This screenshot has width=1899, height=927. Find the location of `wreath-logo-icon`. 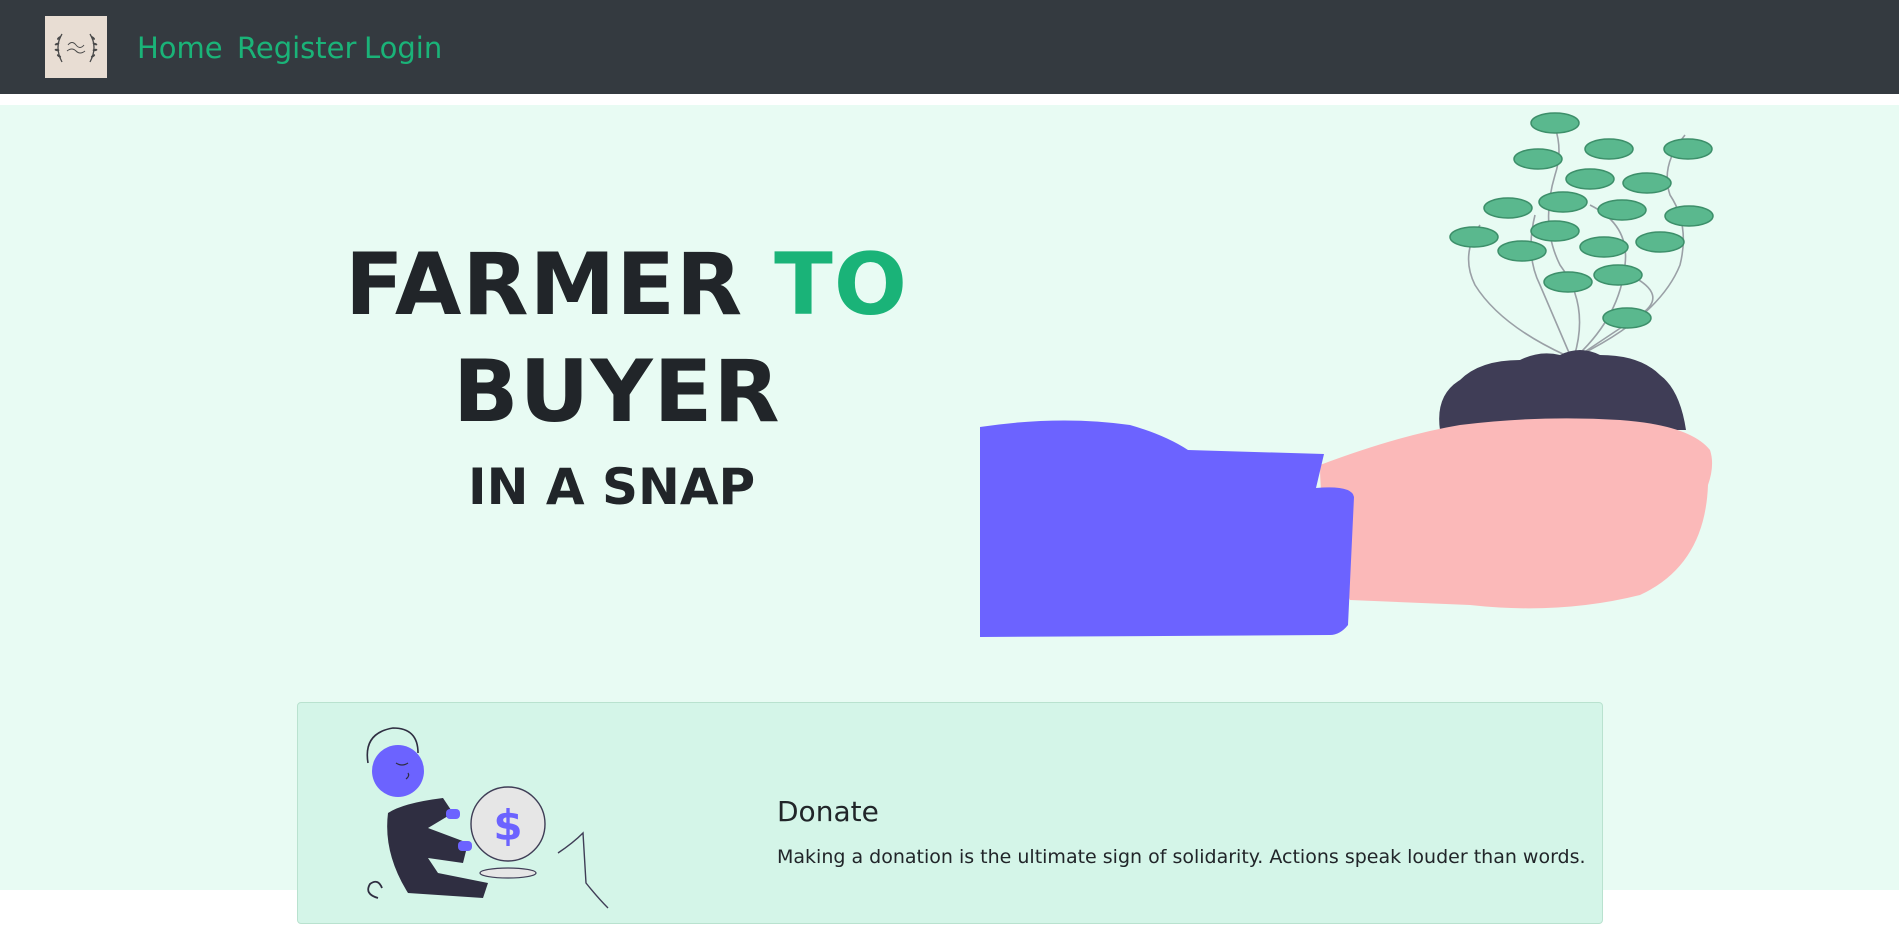

wreath-logo-icon is located at coordinates (76, 47).